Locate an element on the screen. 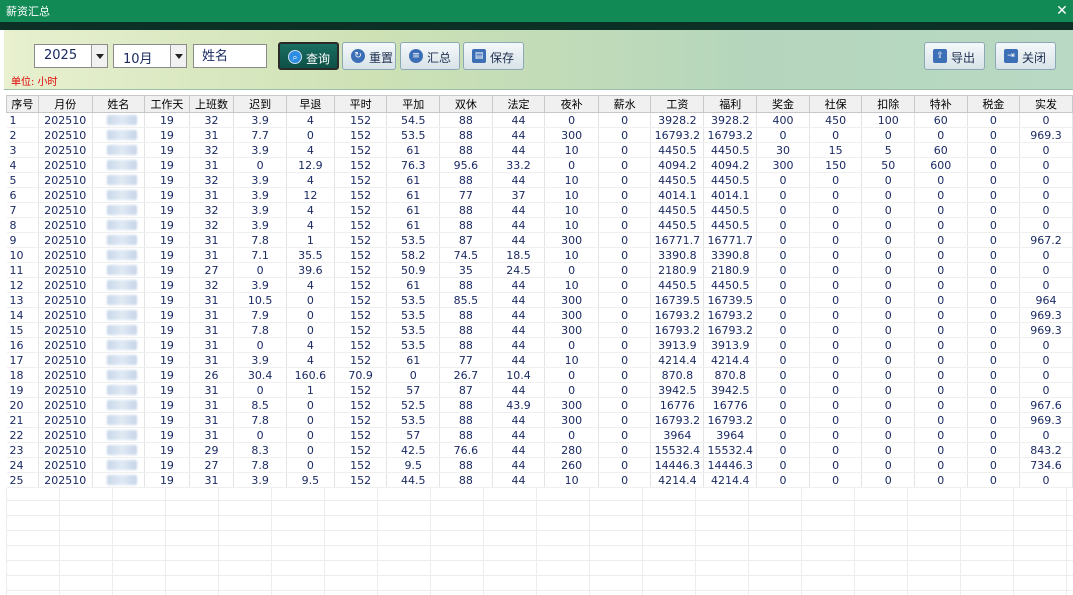  table-cell: 26.7 is located at coordinates (466, 375).